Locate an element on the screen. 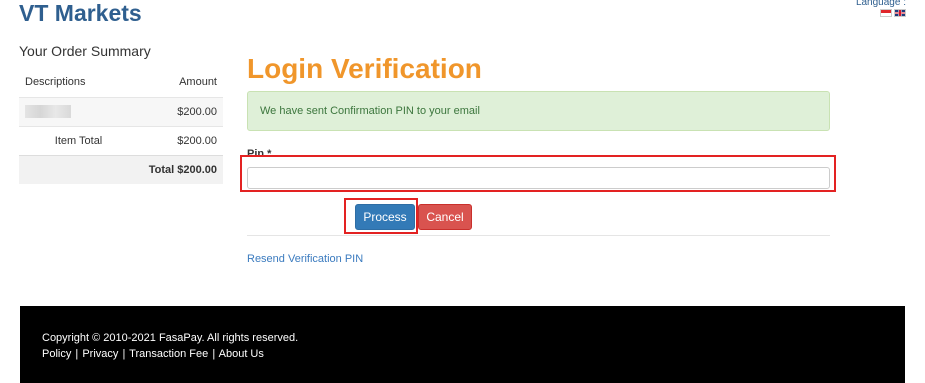 The height and width of the screenshot is (383, 925). summary-header-row: Descriptions Amount is located at coordinates (121, 82).